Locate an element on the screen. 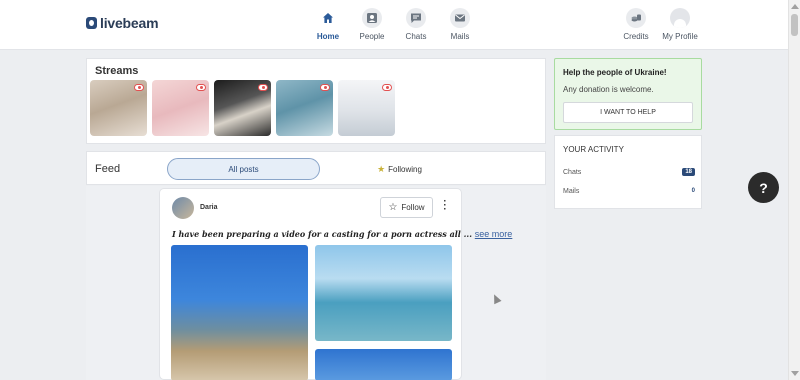  activity-mails-row: Mails 0 is located at coordinates (629, 191).